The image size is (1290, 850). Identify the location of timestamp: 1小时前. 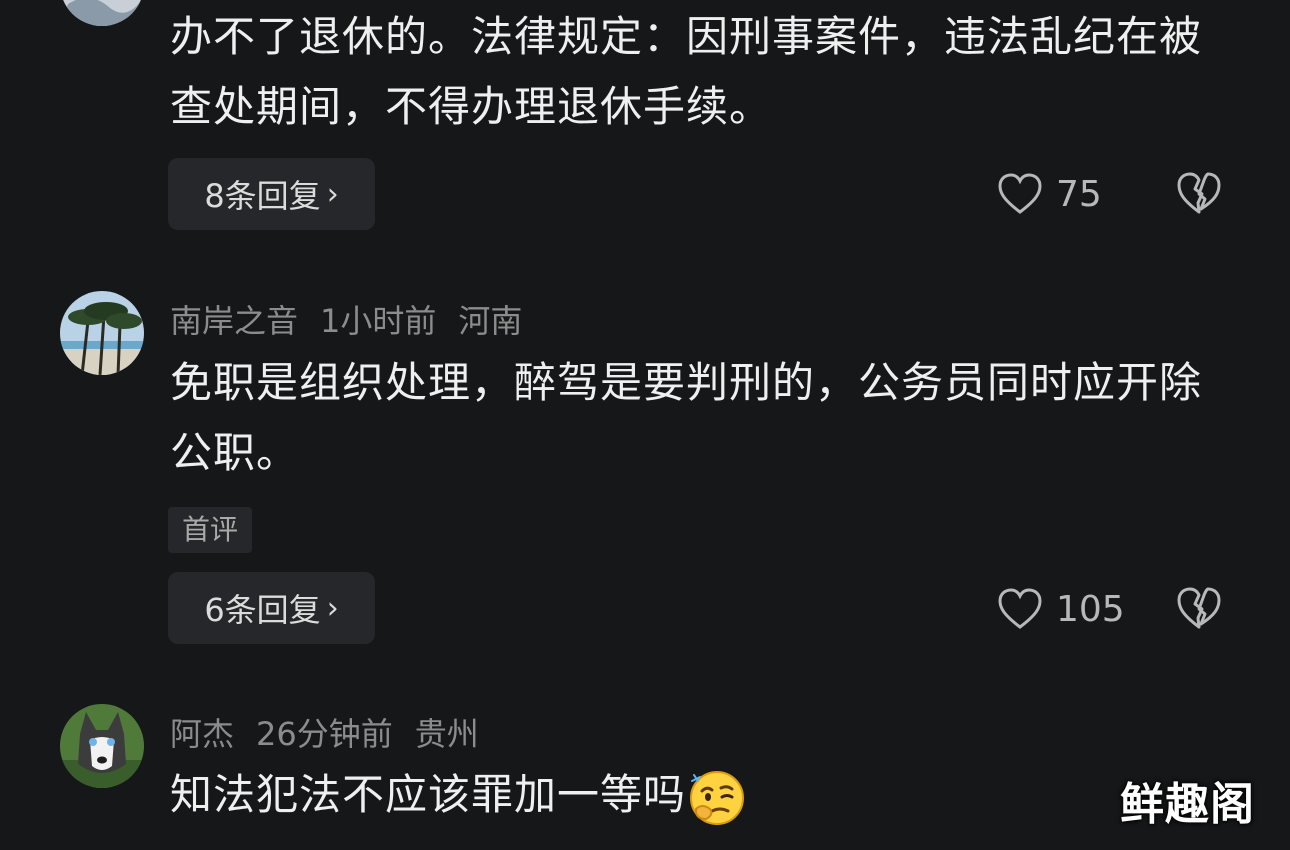
(378, 321).